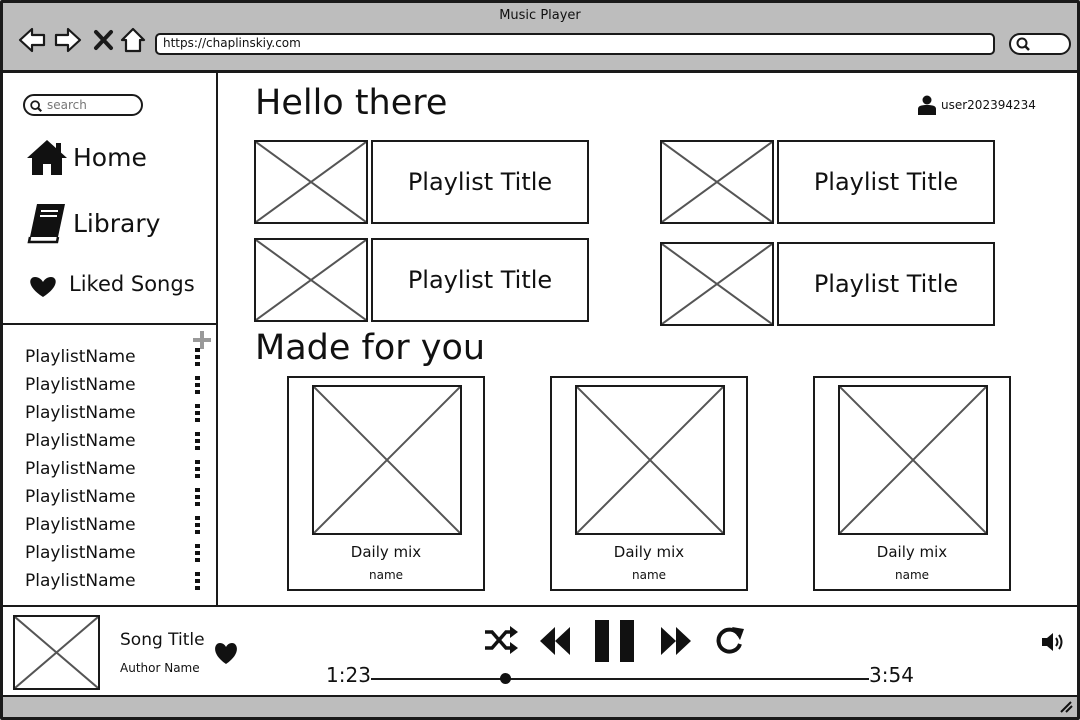 This screenshot has height=720, width=1080. What do you see at coordinates (32, 40) in the screenshot?
I see `back-arrow-icon` at bounding box center [32, 40].